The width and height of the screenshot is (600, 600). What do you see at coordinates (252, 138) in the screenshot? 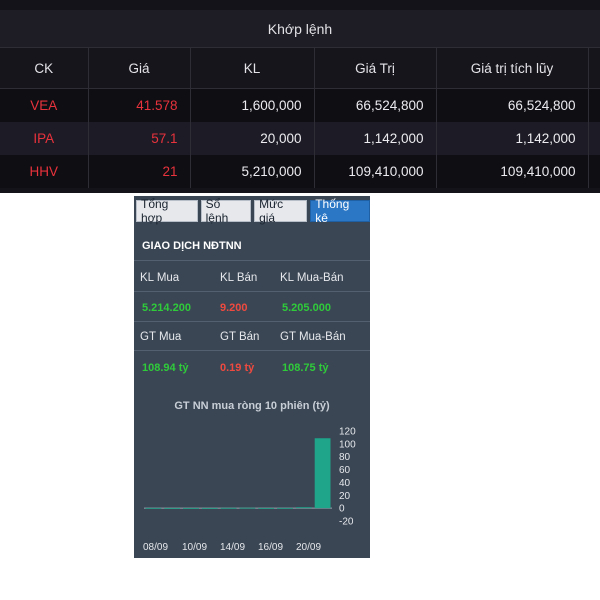
I see `volume-cell: 20,000` at bounding box center [252, 138].